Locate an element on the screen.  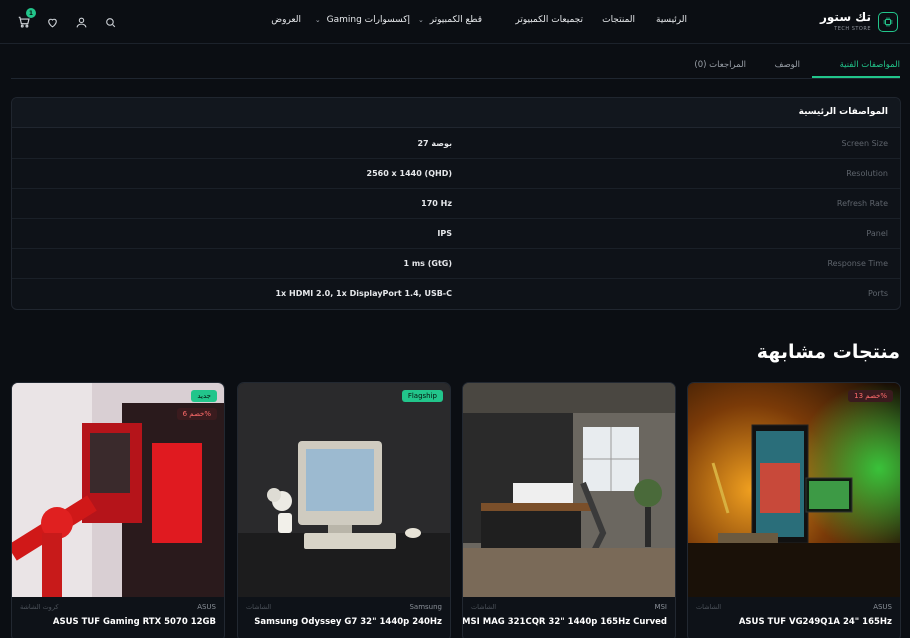
specifications-heading-row: المواصفات الرئيسية is located at coordinates (456, 113).